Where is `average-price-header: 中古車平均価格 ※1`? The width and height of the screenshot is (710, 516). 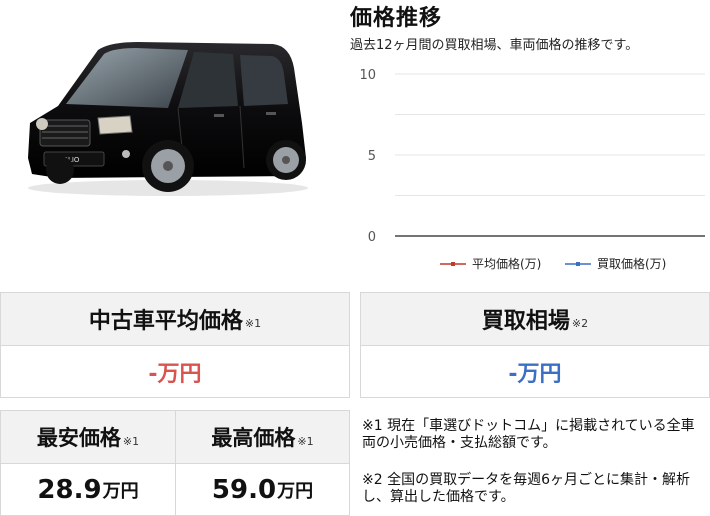 average-price-header: 中古車平均価格 ※1 is located at coordinates (175, 319).